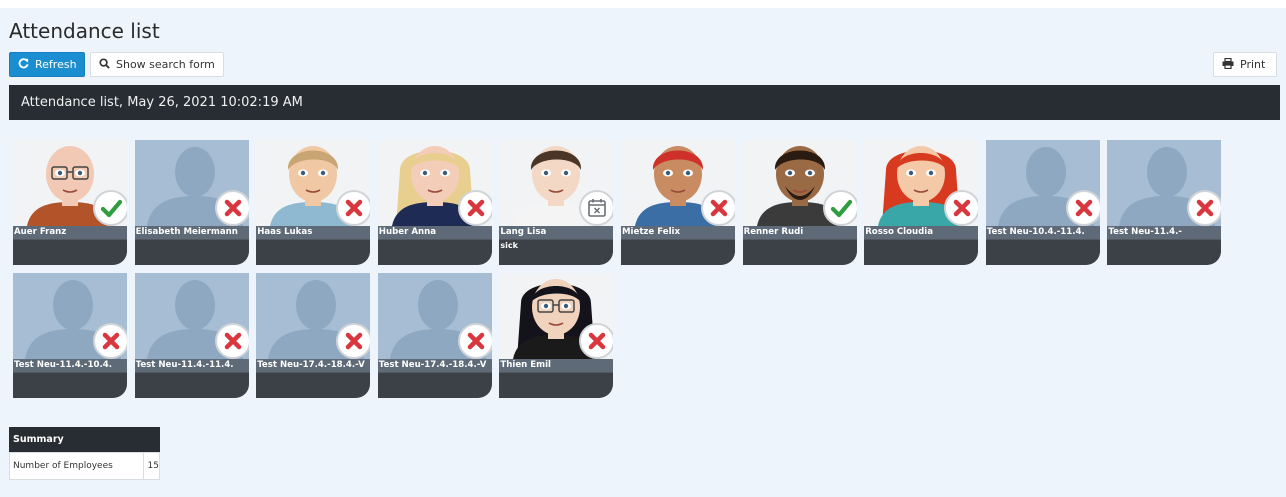 This screenshot has width=1286, height=497. What do you see at coordinates (70, 365) in the screenshot?
I see `employee-name: Test Neu-11.4.-10.4.` at bounding box center [70, 365].